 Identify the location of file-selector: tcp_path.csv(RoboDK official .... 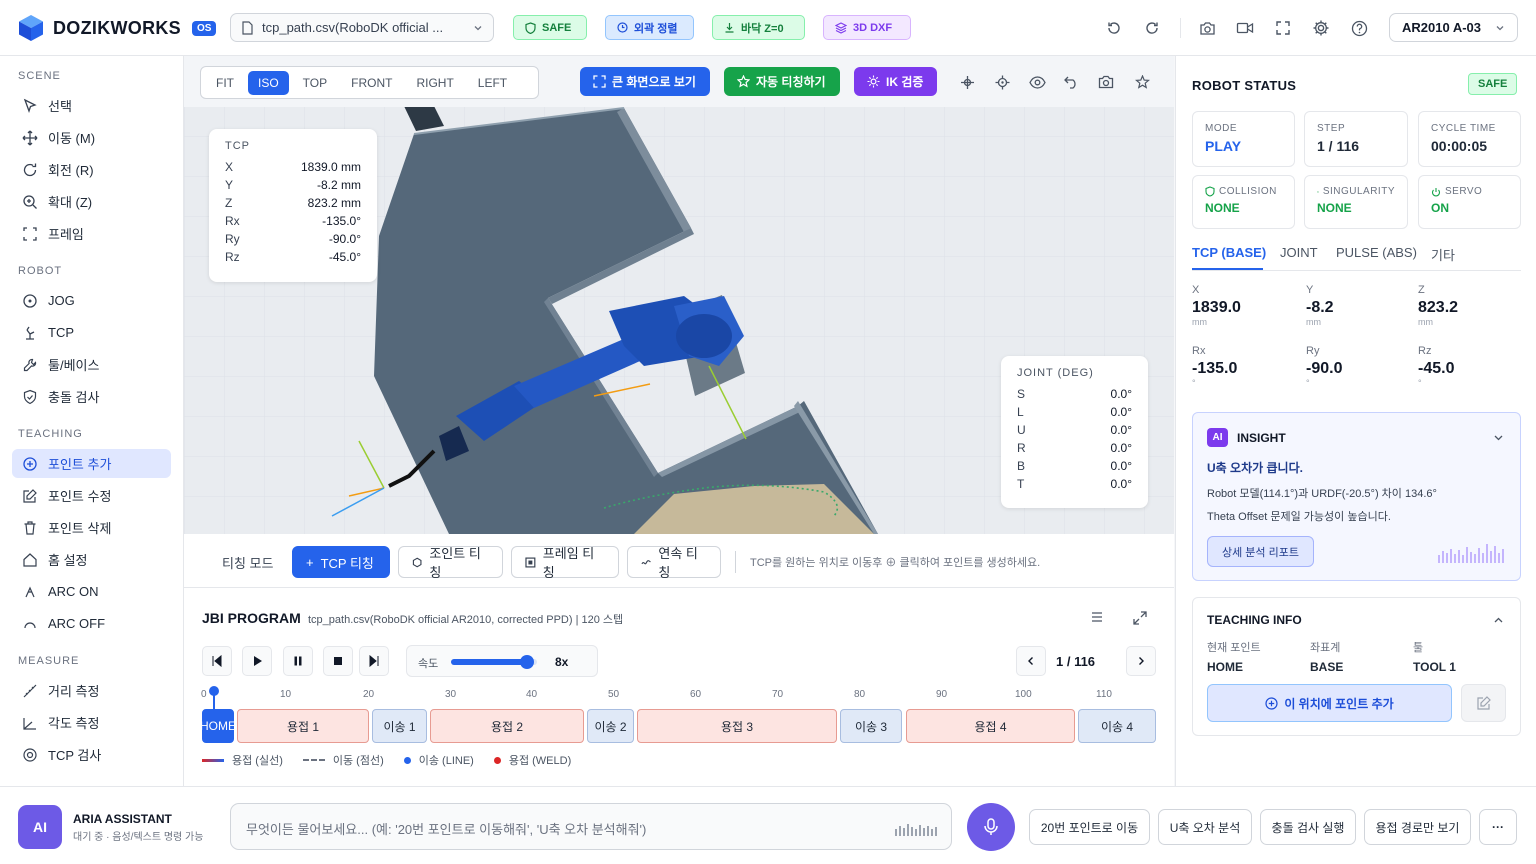
(362, 27).